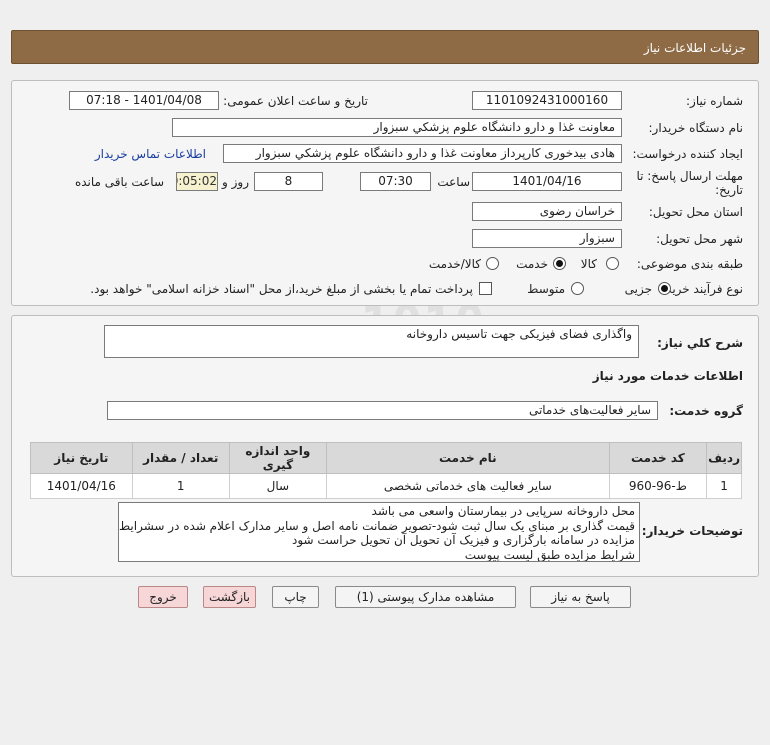  What do you see at coordinates (692, 531) in the screenshot?
I see `buyer-notes-label: توضیحات خریدار:` at bounding box center [692, 531].